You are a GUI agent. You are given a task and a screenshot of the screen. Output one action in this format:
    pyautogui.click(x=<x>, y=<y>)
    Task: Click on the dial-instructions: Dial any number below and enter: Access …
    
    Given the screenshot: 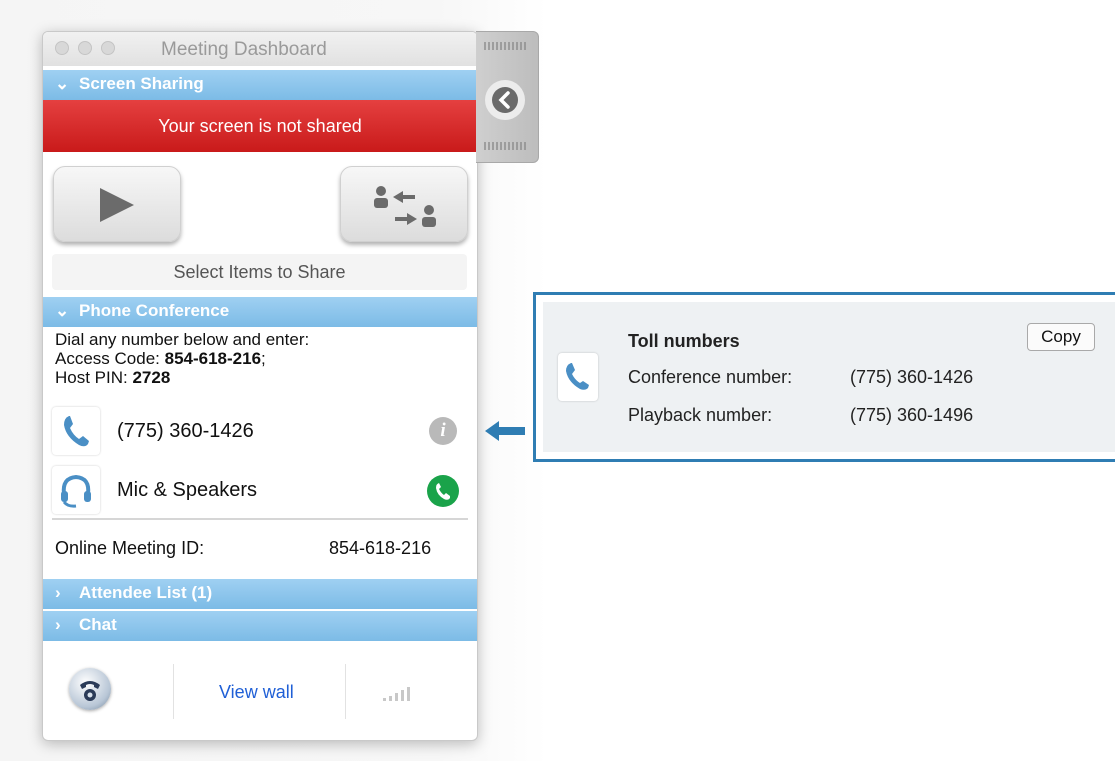 What is the action you would take?
    pyautogui.click(x=182, y=358)
    